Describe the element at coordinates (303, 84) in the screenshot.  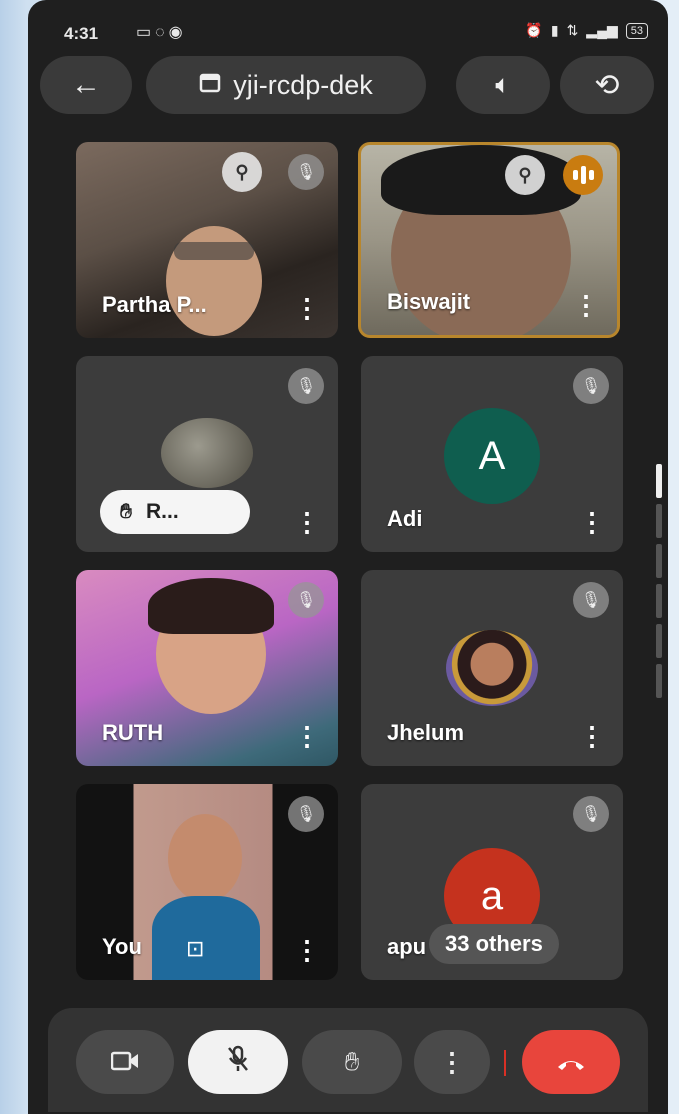
I see `meeting-code: yji-rcdp-dek` at that location.